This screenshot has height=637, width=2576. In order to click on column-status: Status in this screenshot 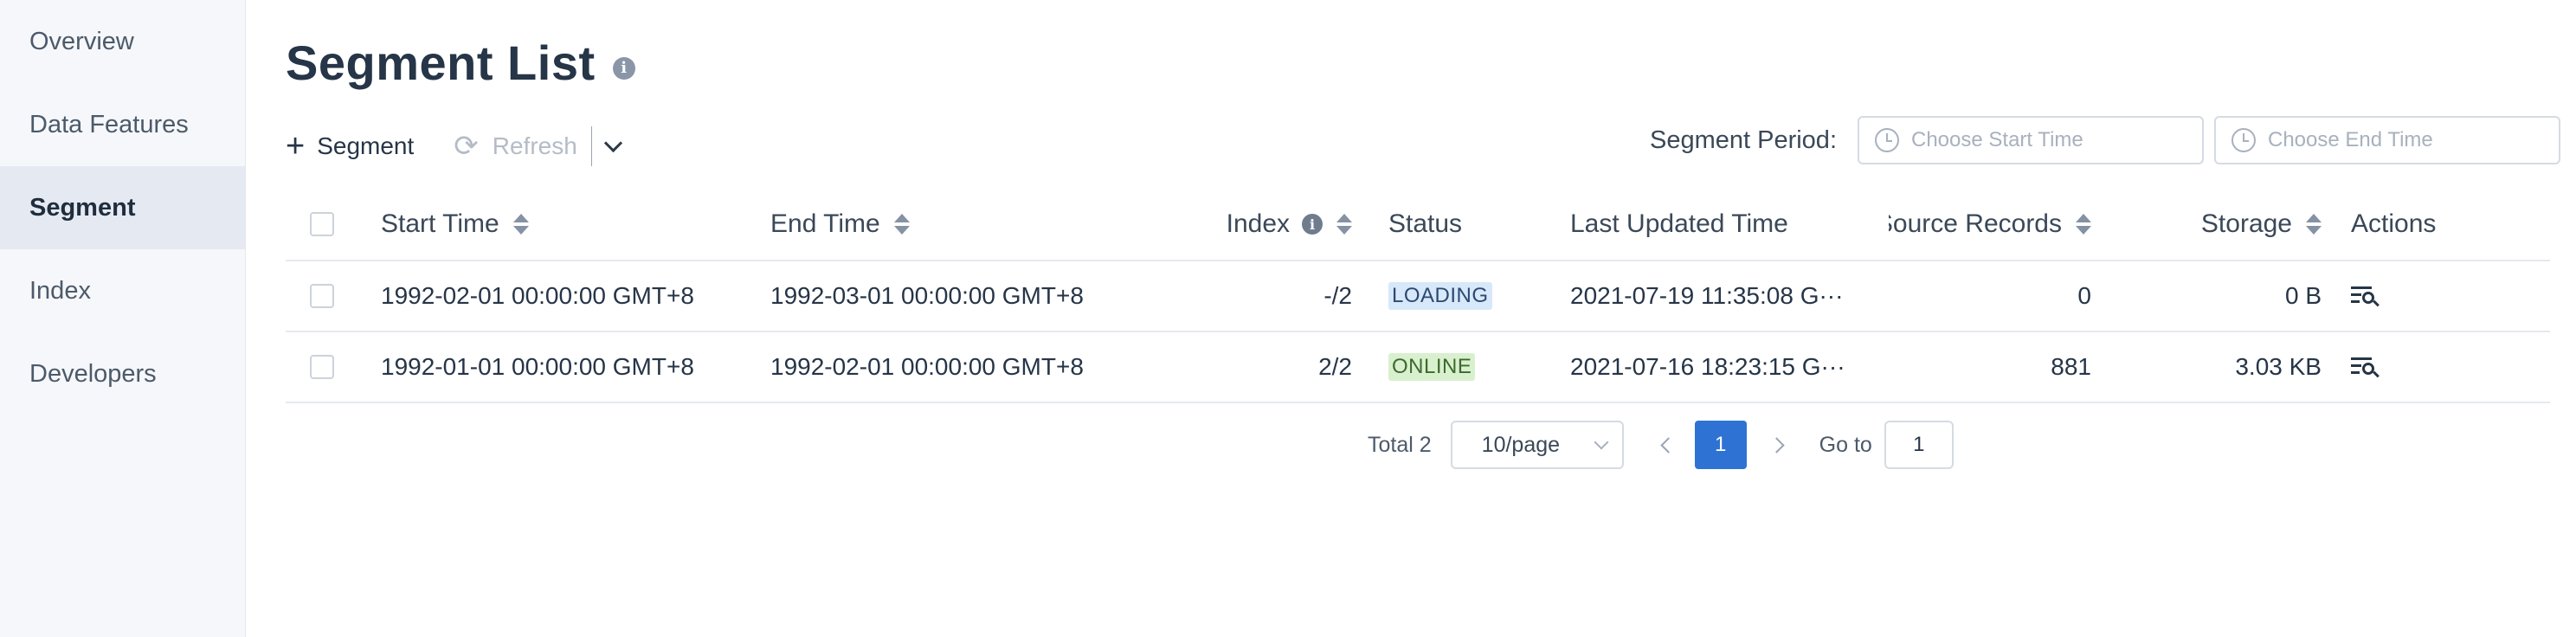, I will do `click(1471, 224)`.